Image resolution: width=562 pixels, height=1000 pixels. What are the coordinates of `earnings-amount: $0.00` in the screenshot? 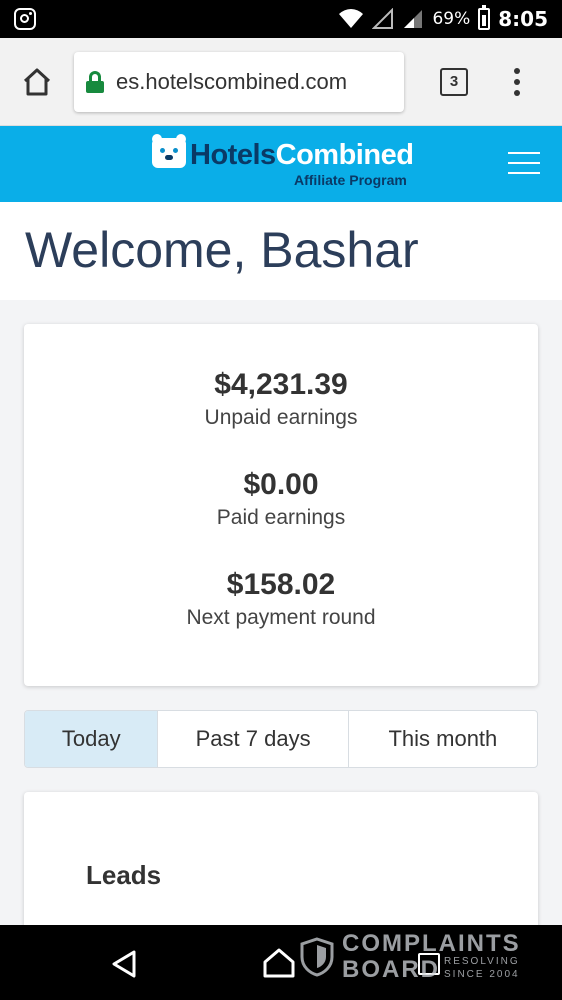 It's located at (281, 484).